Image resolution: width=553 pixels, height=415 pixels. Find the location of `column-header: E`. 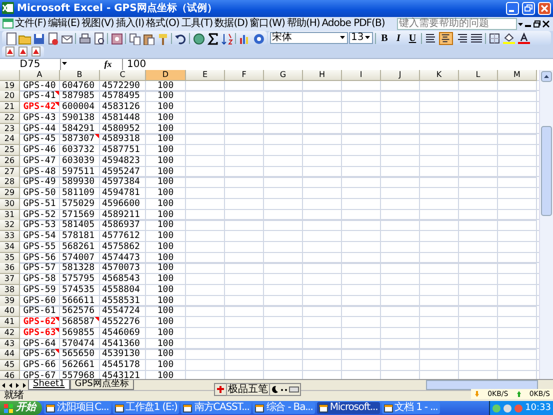

column-header: E is located at coordinates (205, 75).